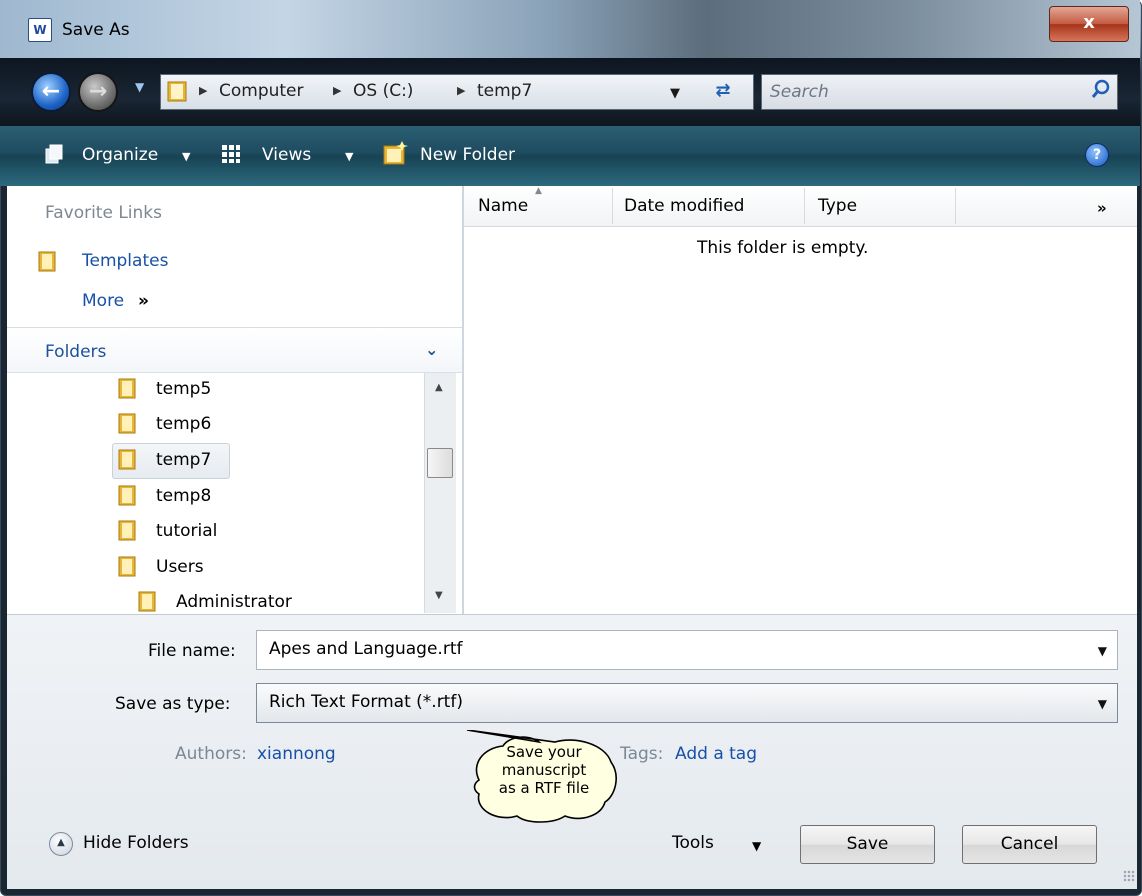 The image size is (1142, 896). Describe the element at coordinates (1102, 208) in the screenshot. I see `more-columns-icon: »` at that location.